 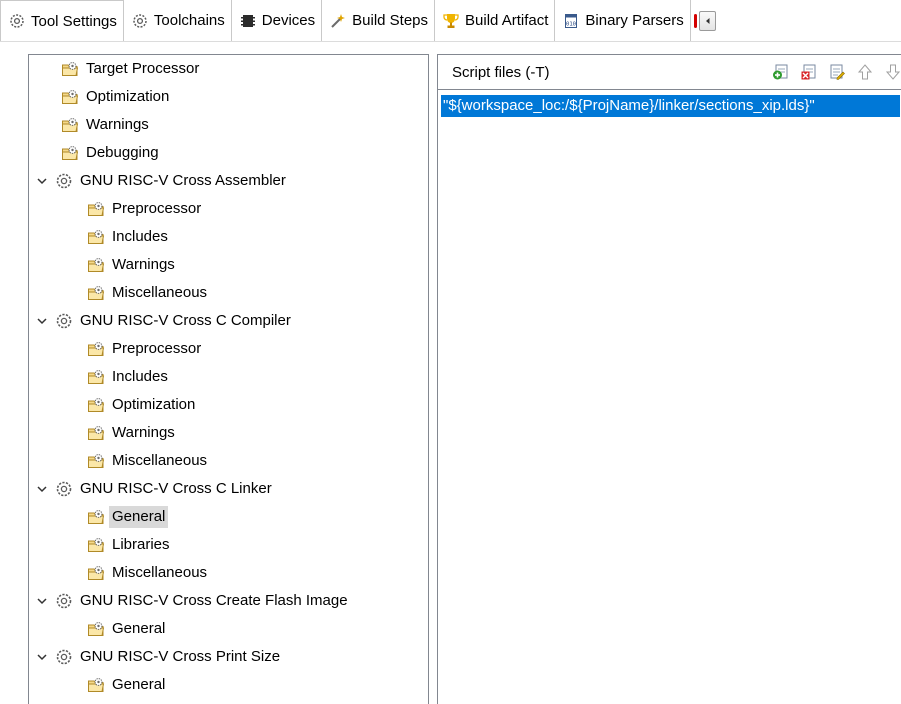 I want to click on delete-button, so click(x=809, y=72).